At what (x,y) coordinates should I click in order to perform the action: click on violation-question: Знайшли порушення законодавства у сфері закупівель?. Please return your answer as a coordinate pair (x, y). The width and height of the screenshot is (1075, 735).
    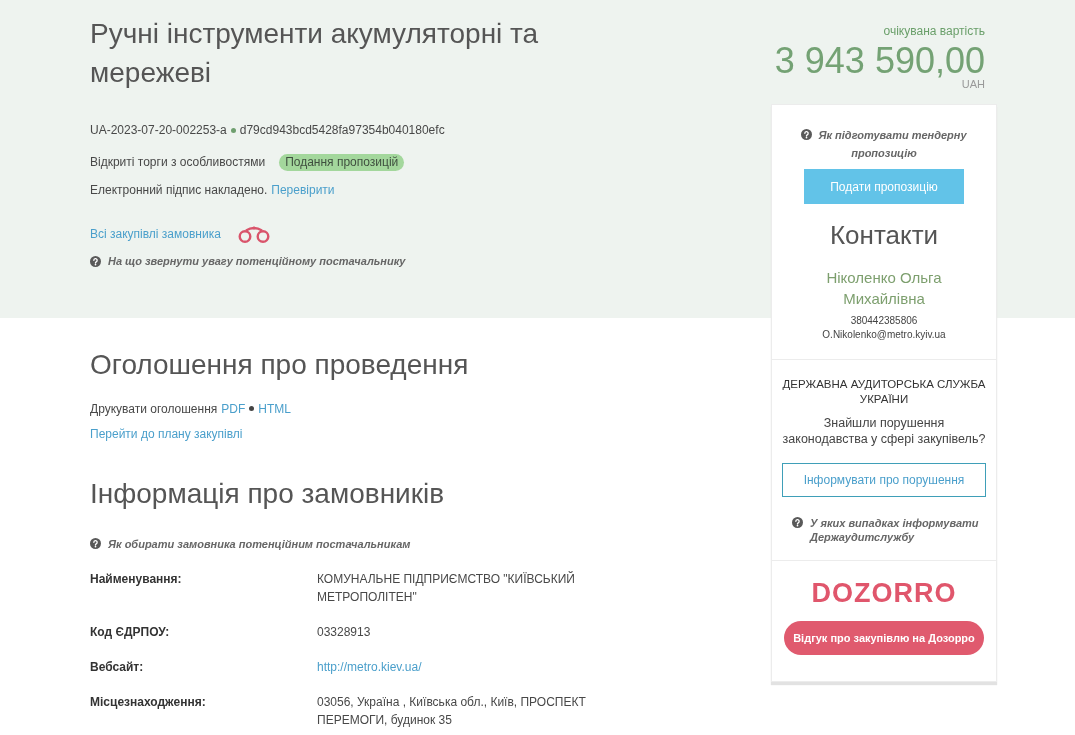
    Looking at the image, I should click on (884, 431).